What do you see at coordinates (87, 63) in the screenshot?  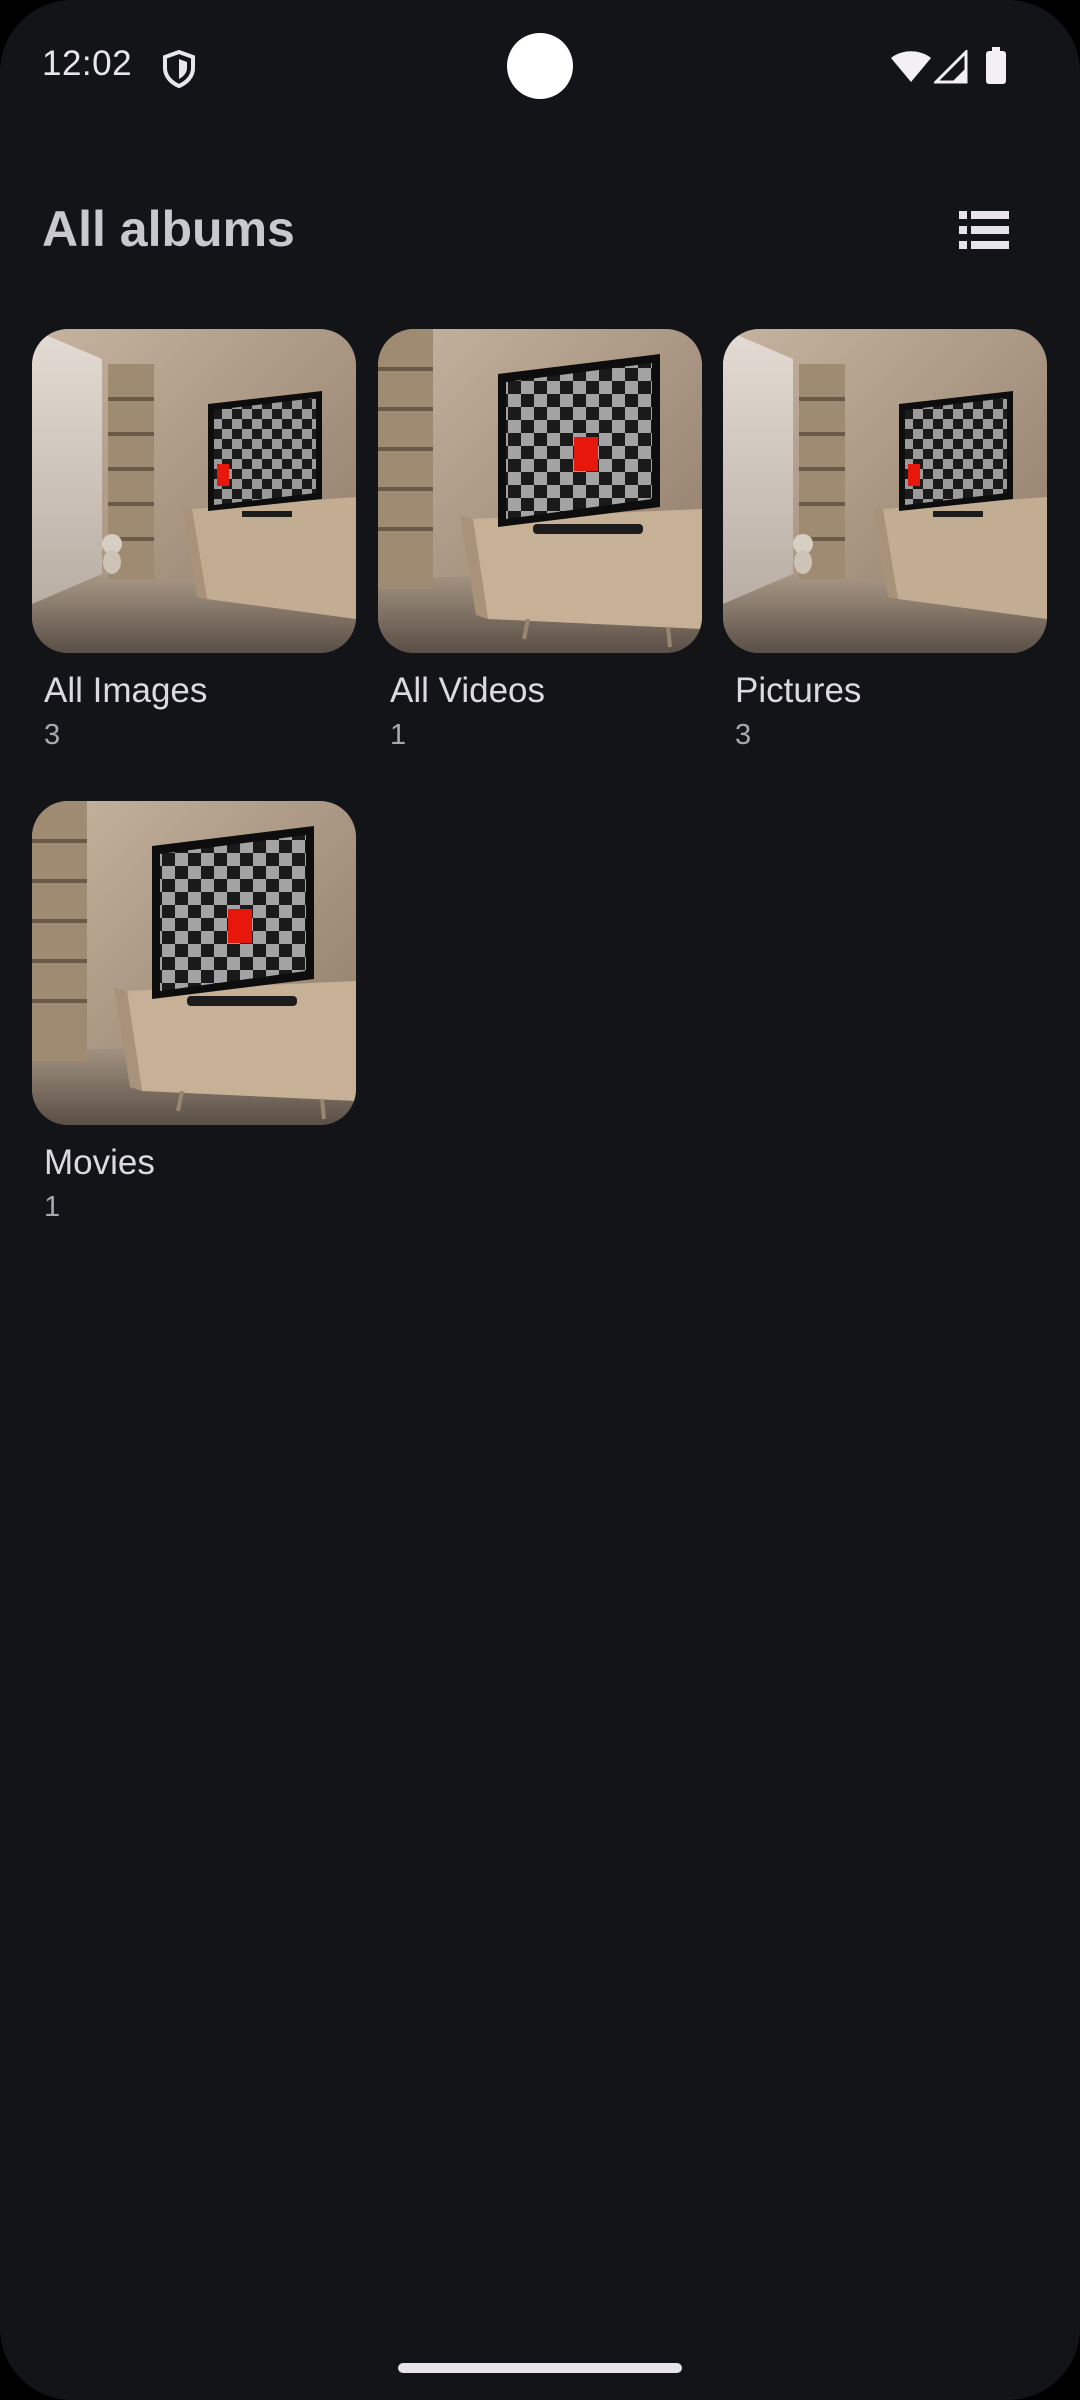 I see `status-time: 12:02` at bounding box center [87, 63].